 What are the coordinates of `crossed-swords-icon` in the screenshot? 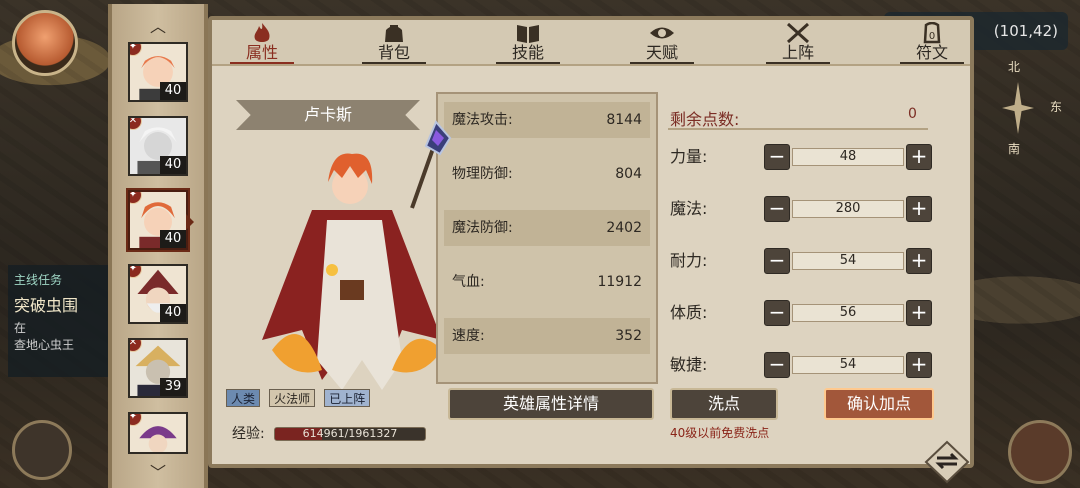 It's located at (798, 33).